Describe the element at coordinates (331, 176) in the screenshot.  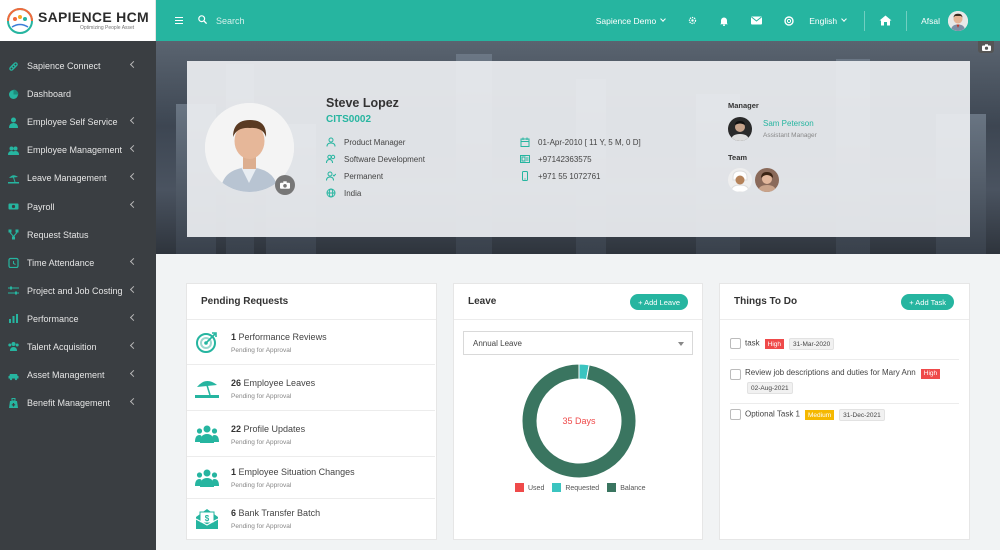
I see `user-check-icon` at that location.